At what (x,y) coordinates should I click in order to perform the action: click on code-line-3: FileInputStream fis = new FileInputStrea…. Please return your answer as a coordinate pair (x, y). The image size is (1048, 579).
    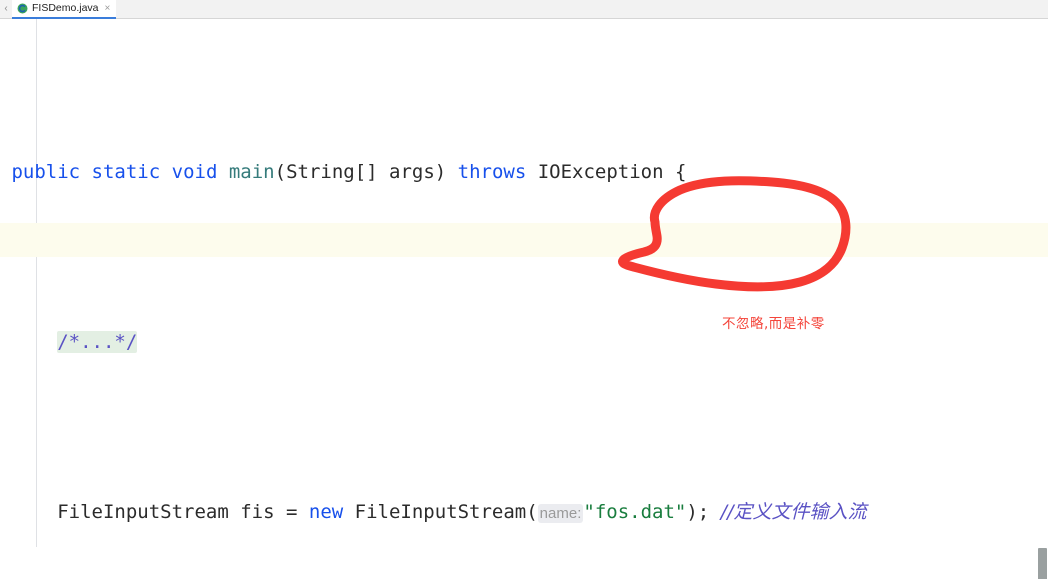
    Looking at the image, I should click on (524, 512).